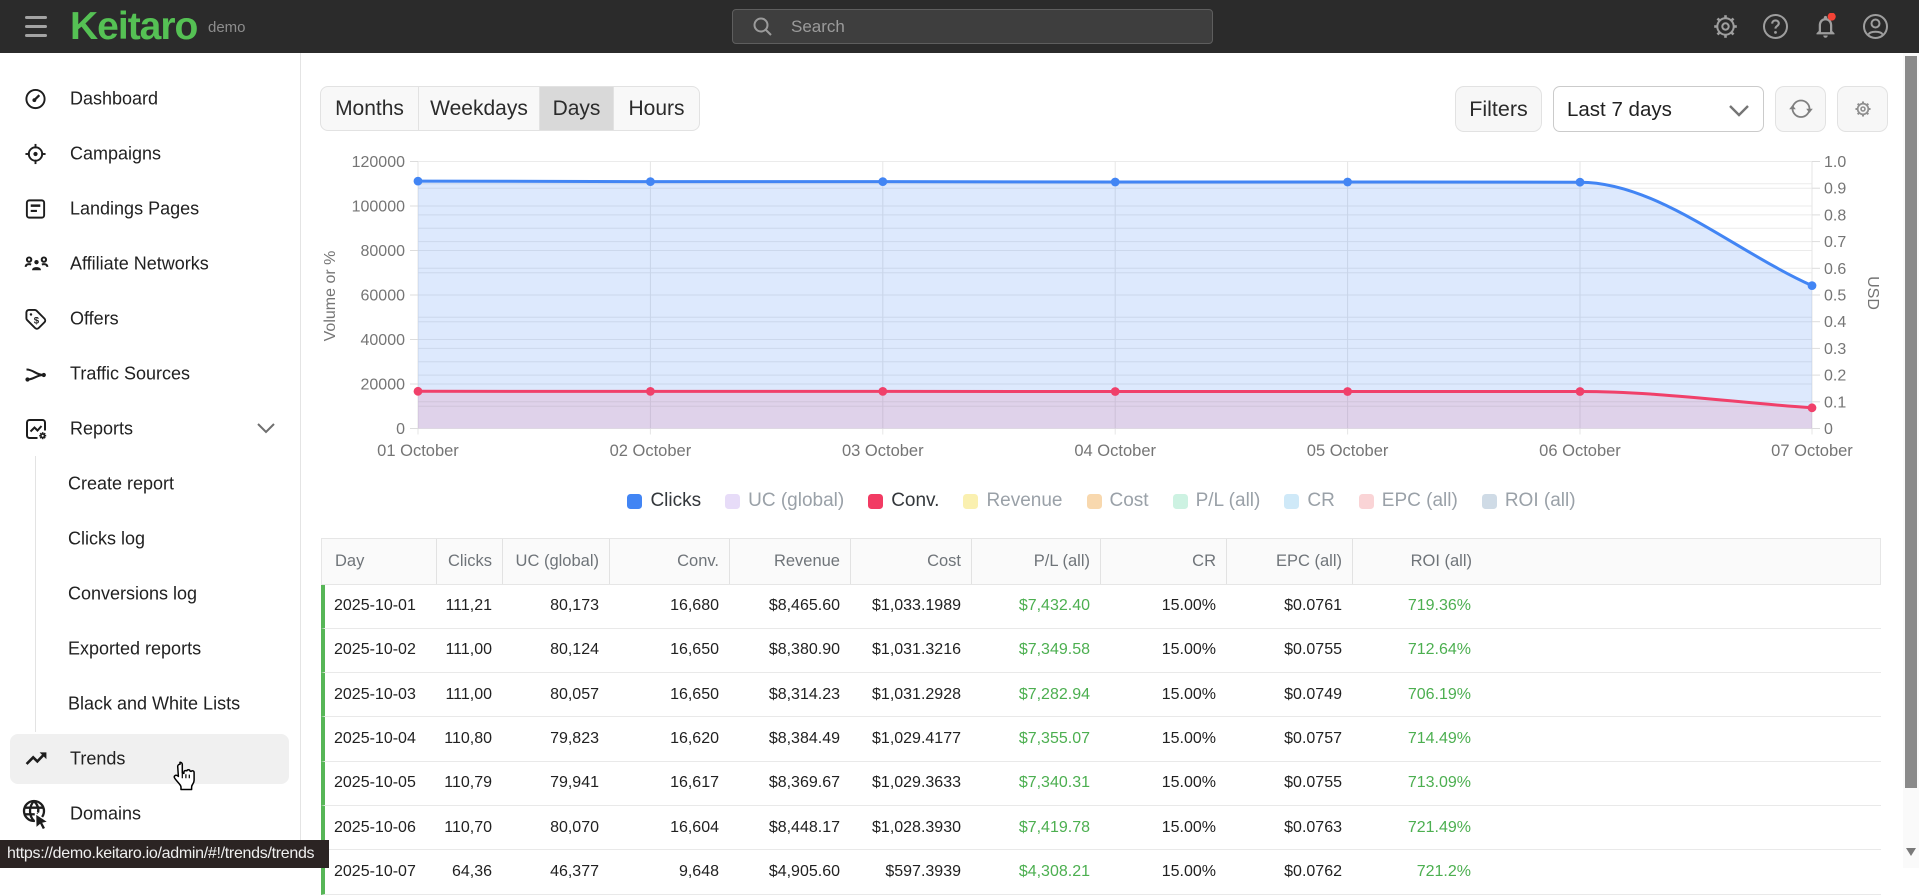  I want to click on svg-text: 04 October, so click(1115, 451).